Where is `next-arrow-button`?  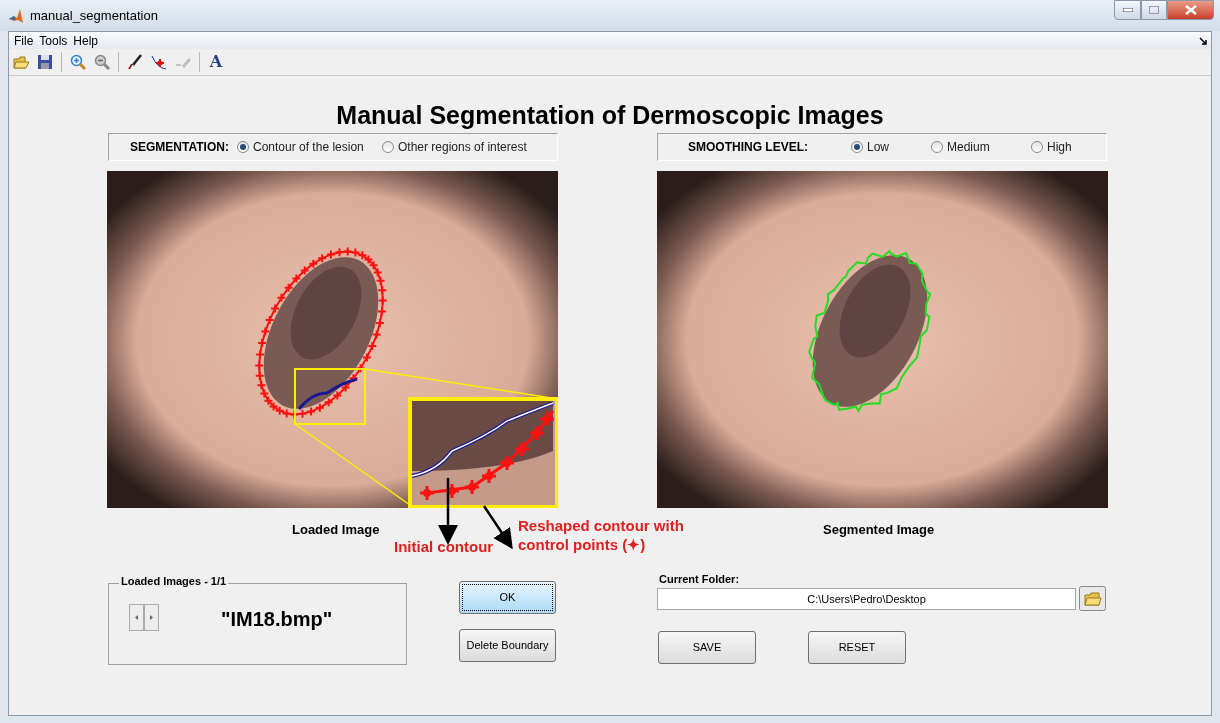
next-arrow-button is located at coordinates (151, 617).